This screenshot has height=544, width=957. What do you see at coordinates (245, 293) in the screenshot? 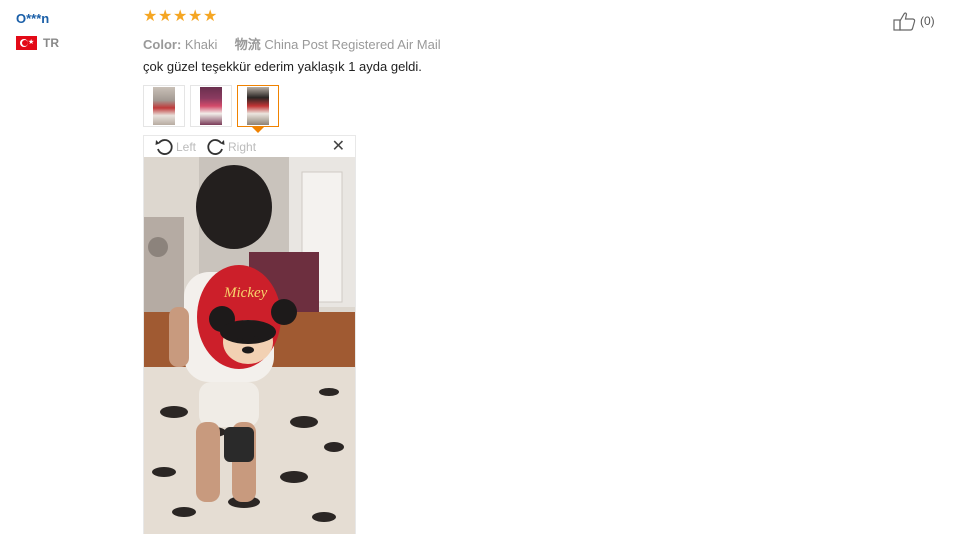
I see `svg-text: Mickey` at bounding box center [245, 293].